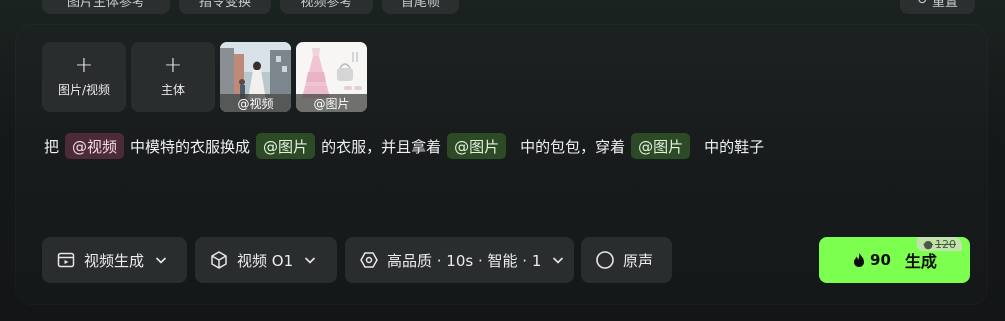 This screenshot has width=1005, height=321. Describe the element at coordinates (52, 146) in the screenshot. I see `prompt-text: 把` at that location.